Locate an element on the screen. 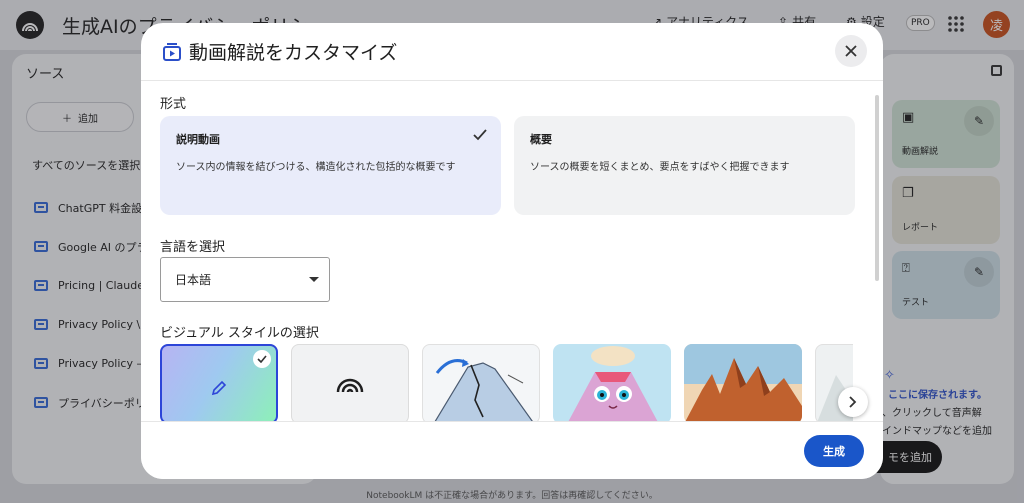  format-option-brief: 概要 ソースの概要を短くまとめ、要点をすばやく把握できます is located at coordinates (684, 165).